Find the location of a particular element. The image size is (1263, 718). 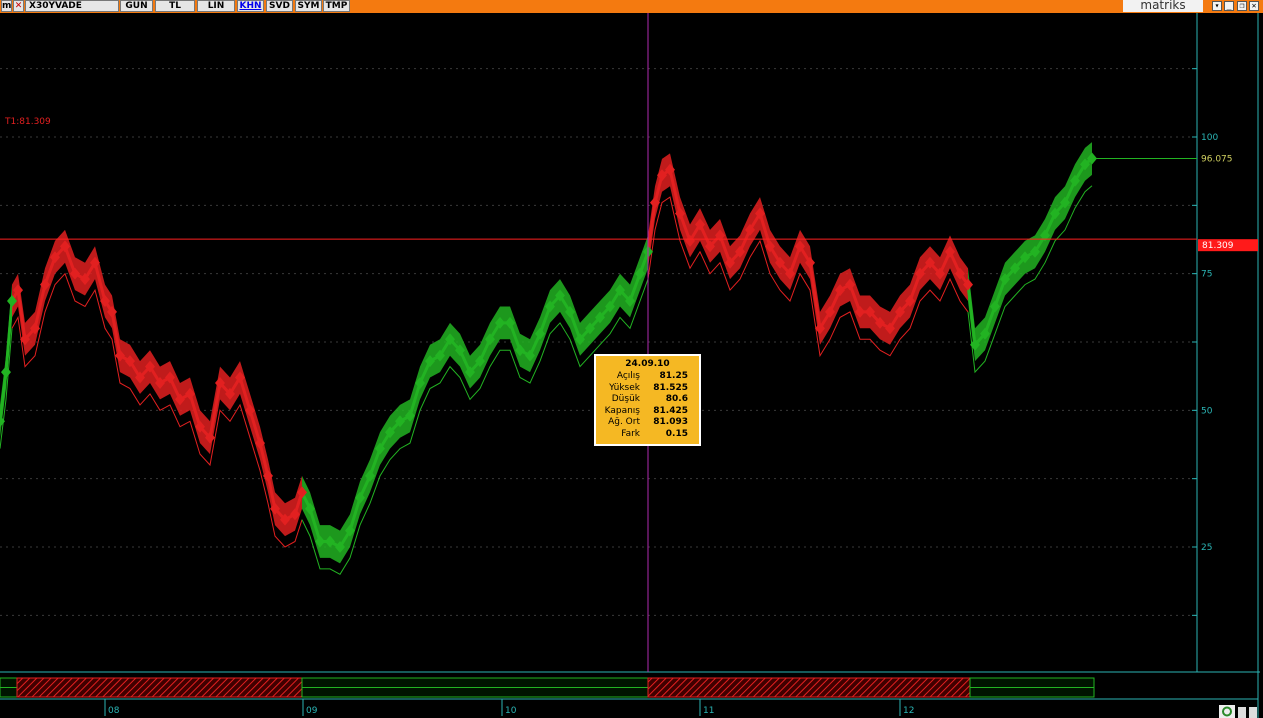

x-tick-label: 10 is located at coordinates (511, 711).